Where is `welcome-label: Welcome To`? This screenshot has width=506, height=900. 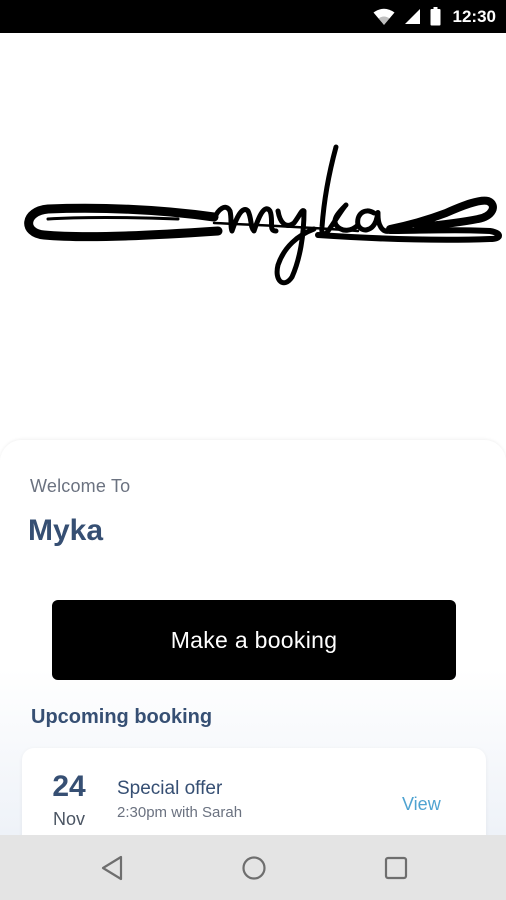
welcome-label: Welcome To is located at coordinates (80, 486).